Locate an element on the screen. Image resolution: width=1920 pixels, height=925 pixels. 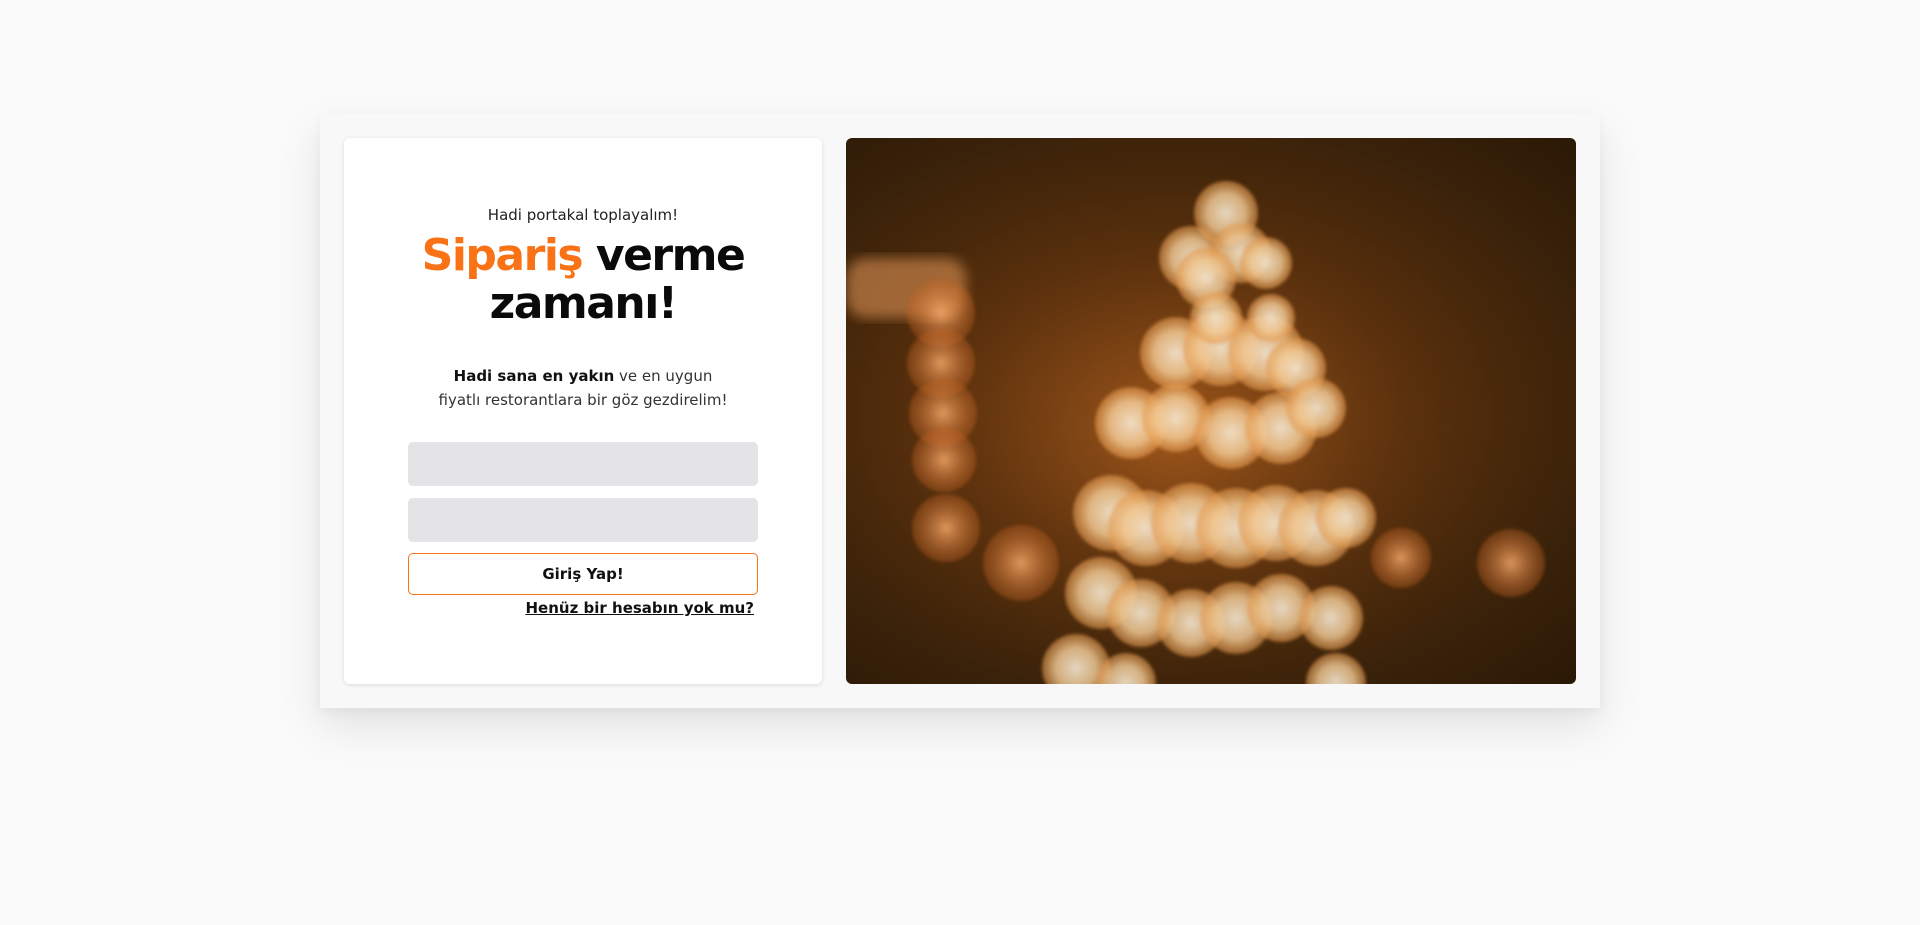
login-tagline: Hadi portakal toplayalım! is located at coordinates (583, 215).